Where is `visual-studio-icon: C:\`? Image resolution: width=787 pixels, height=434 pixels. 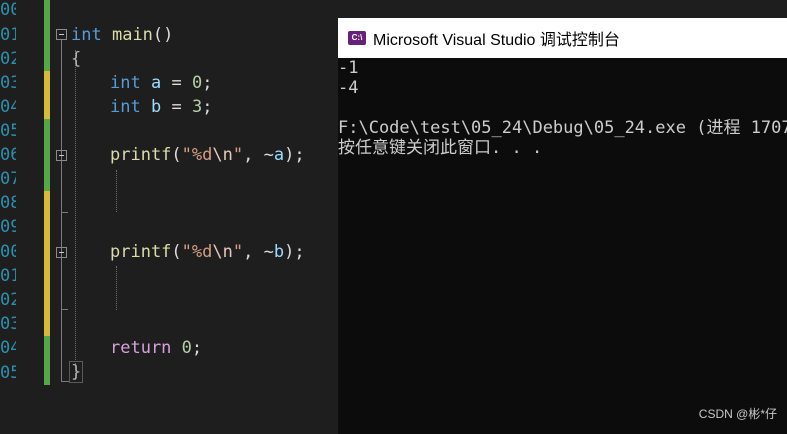 visual-studio-icon: C:\ is located at coordinates (357, 38).